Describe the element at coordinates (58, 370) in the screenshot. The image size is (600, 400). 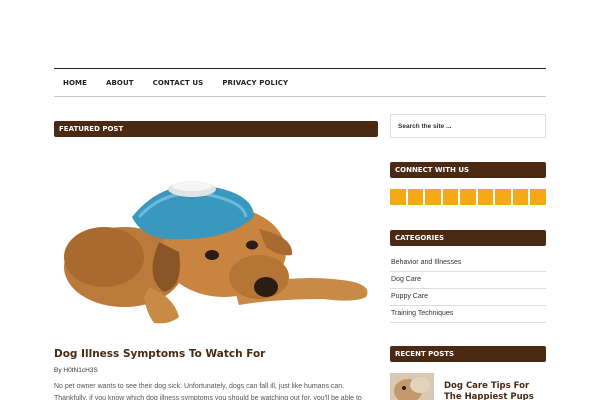
I see `byline-prefix: By` at that location.